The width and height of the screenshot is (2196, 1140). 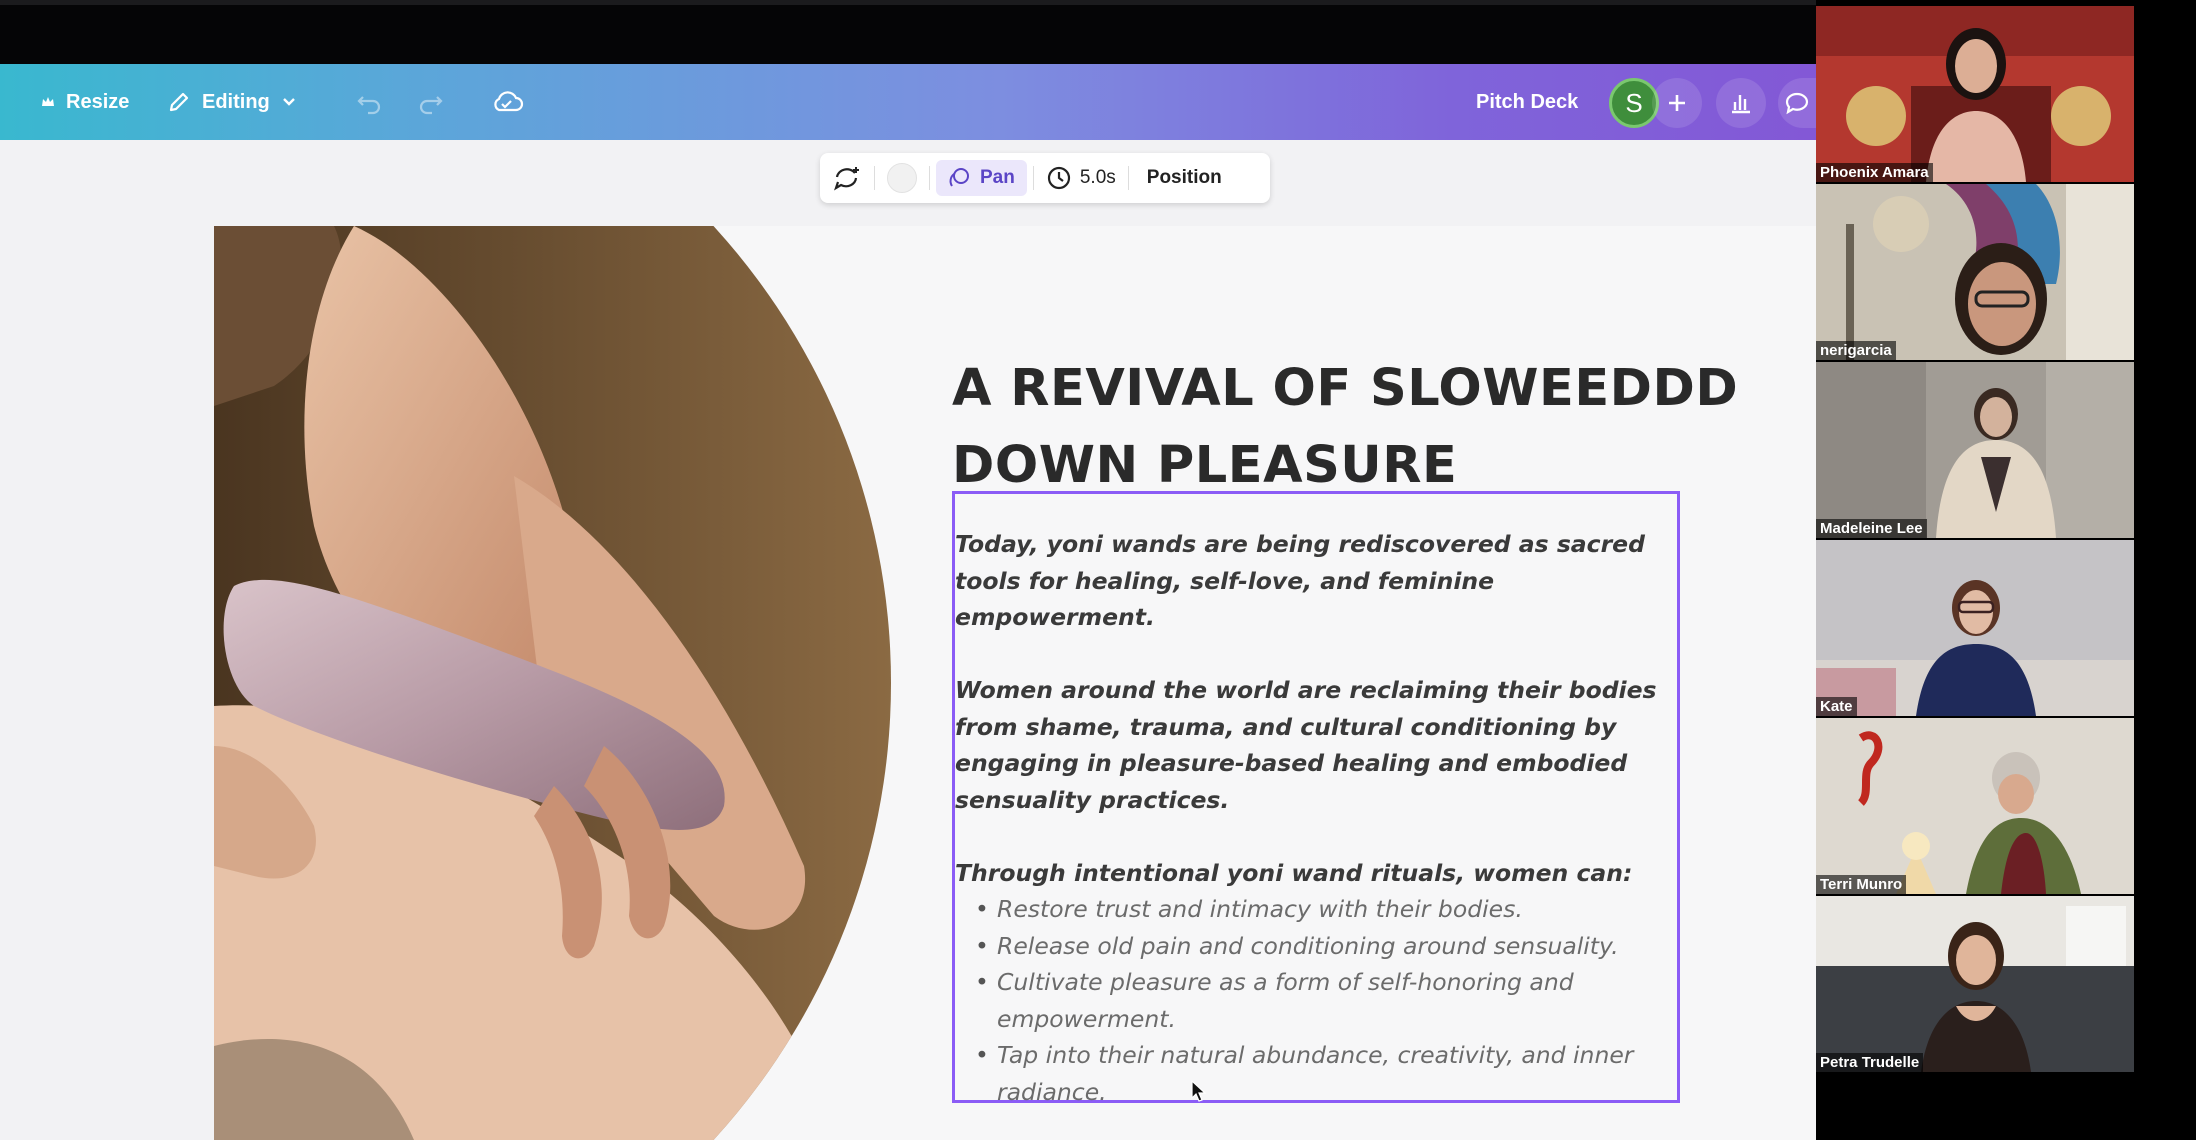 What do you see at coordinates (98, 101) in the screenshot?
I see `resize-label: Resize` at bounding box center [98, 101].